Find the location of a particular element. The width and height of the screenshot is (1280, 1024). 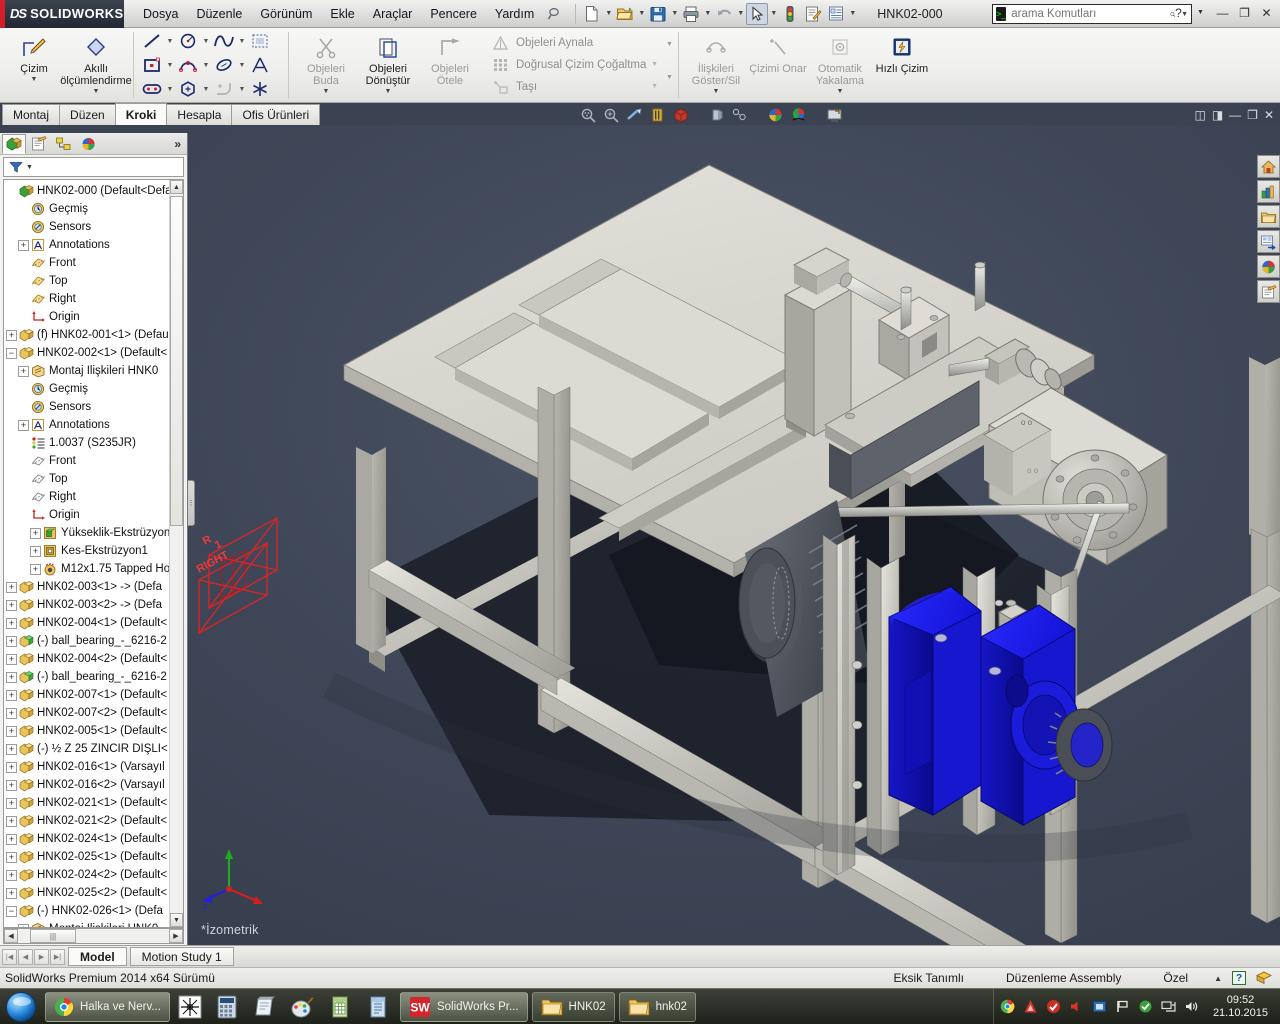

screen-capture-icon is located at coordinates (834, 115).